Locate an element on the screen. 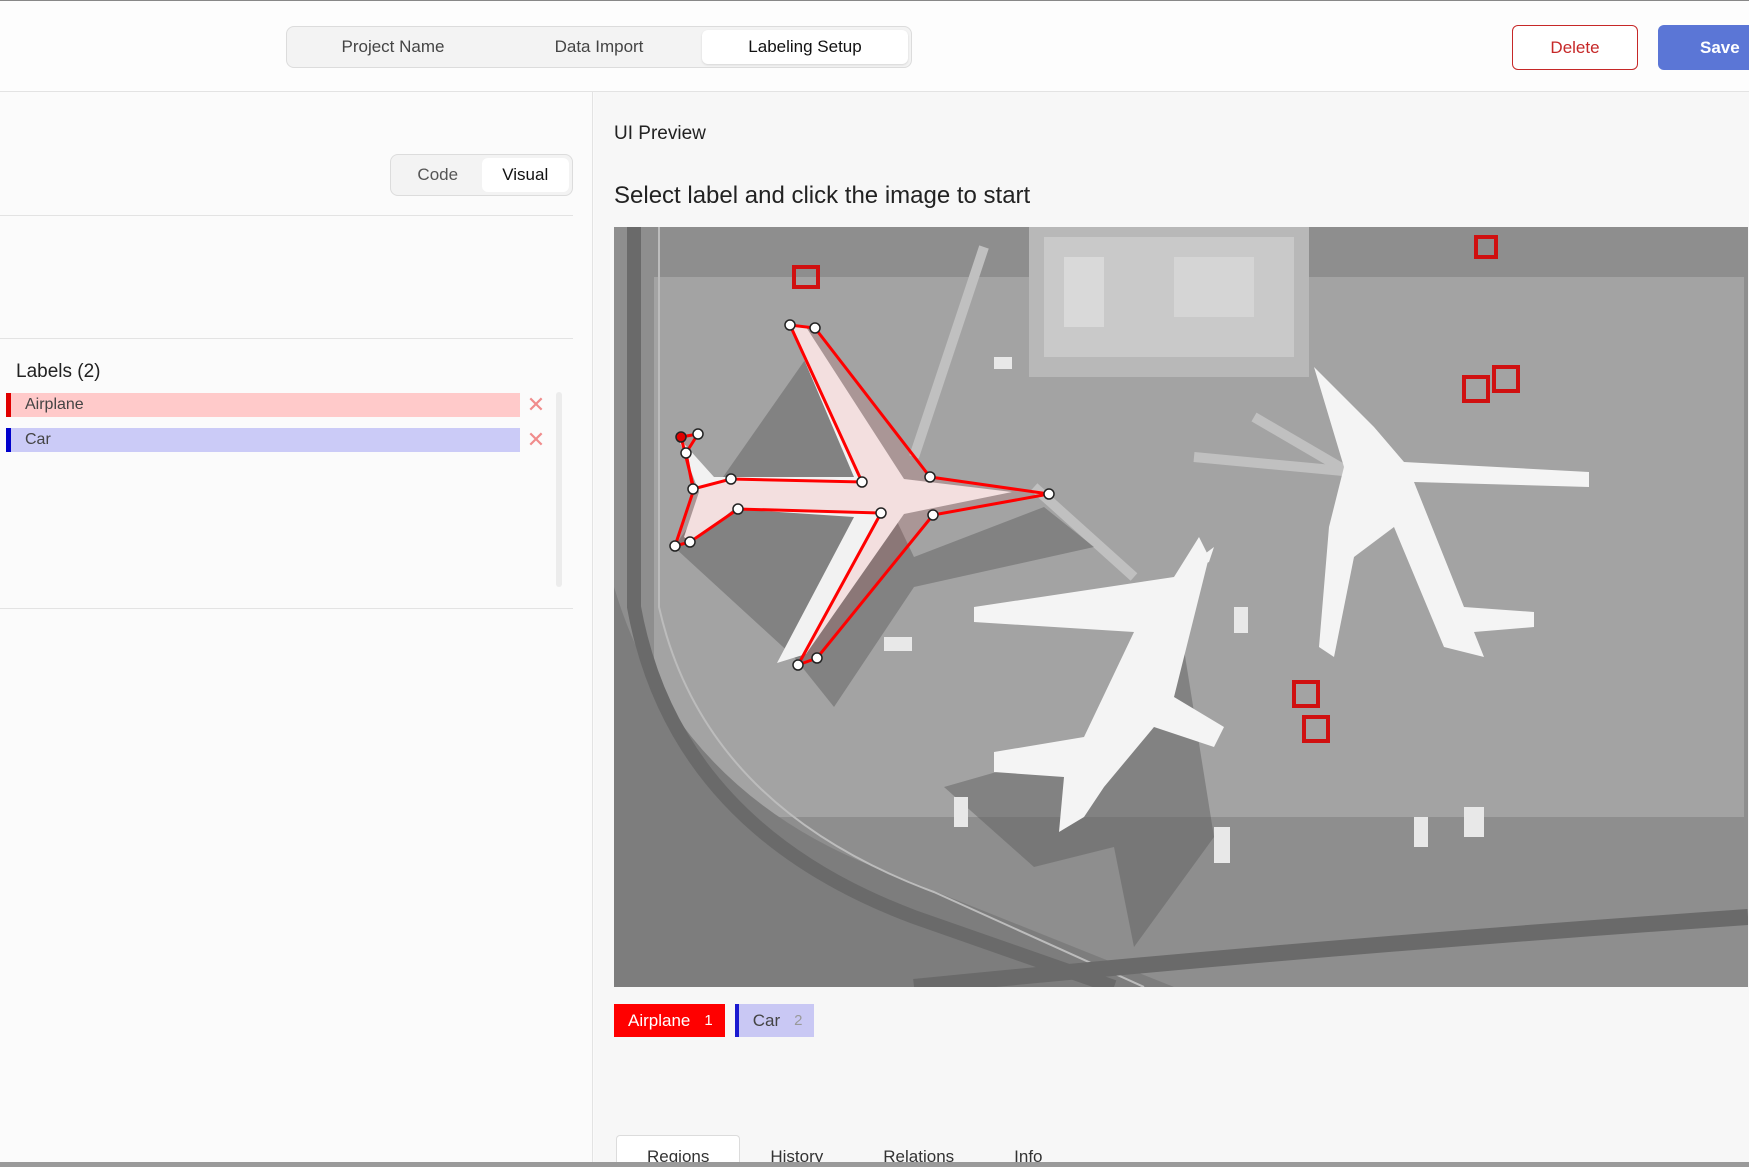 This screenshot has height=1167, width=1749. save-button: Save is located at coordinates (1703, 47).